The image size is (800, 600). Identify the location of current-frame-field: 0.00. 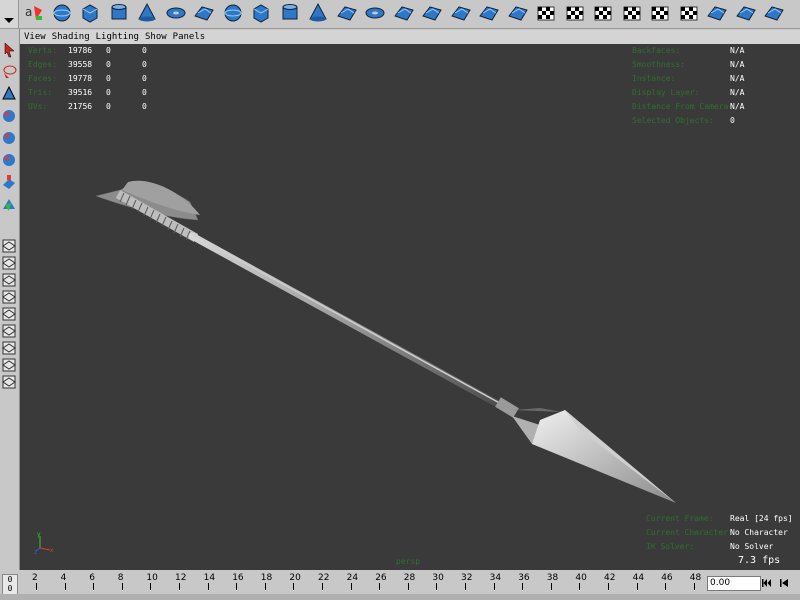
(734, 583).